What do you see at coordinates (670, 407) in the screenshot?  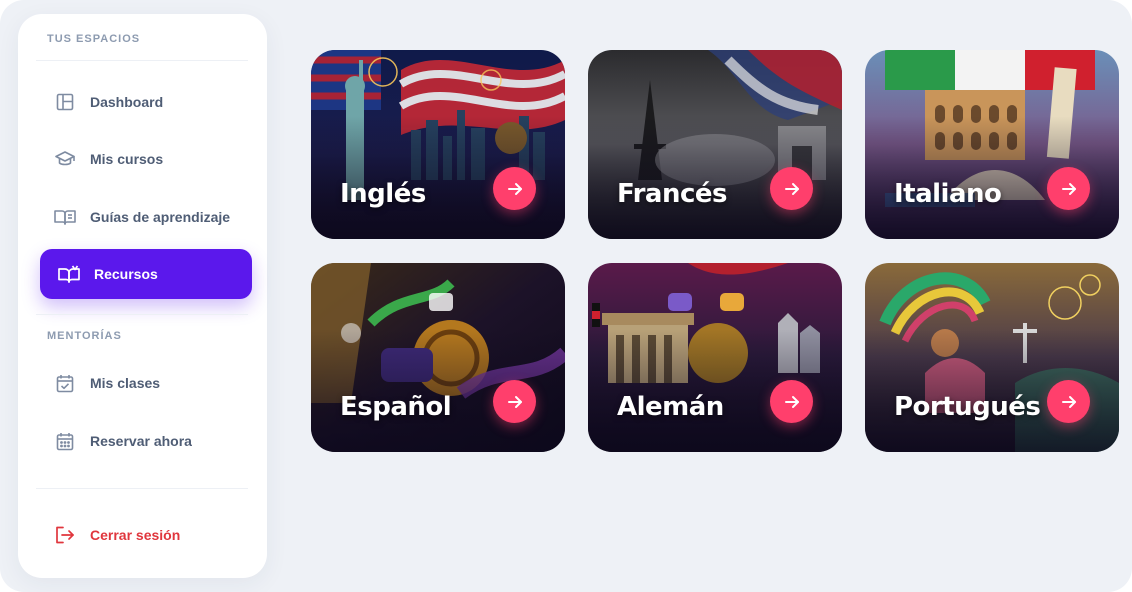 I see `card-title: Alemán` at bounding box center [670, 407].